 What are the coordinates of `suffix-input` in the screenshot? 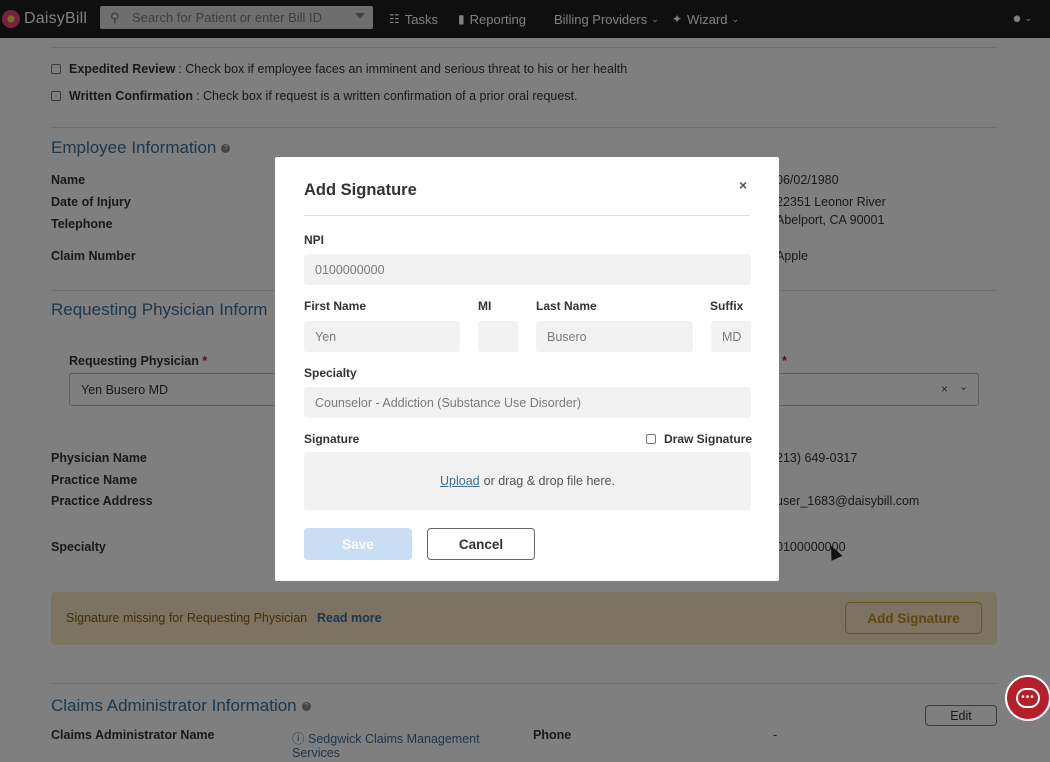 It's located at (731, 336).